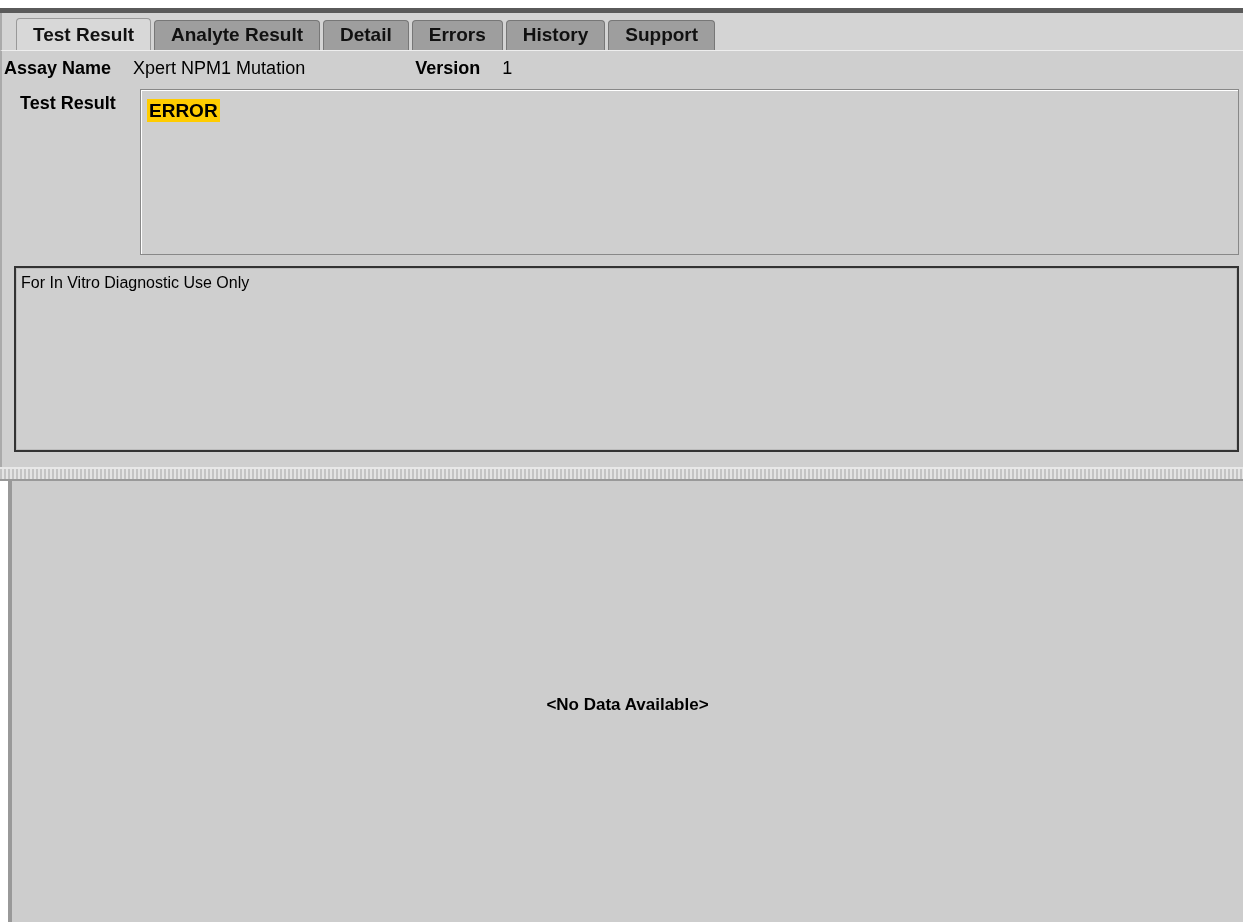 This screenshot has width=1243, height=922. What do you see at coordinates (507, 68) in the screenshot?
I see `version-value: 1` at bounding box center [507, 68].